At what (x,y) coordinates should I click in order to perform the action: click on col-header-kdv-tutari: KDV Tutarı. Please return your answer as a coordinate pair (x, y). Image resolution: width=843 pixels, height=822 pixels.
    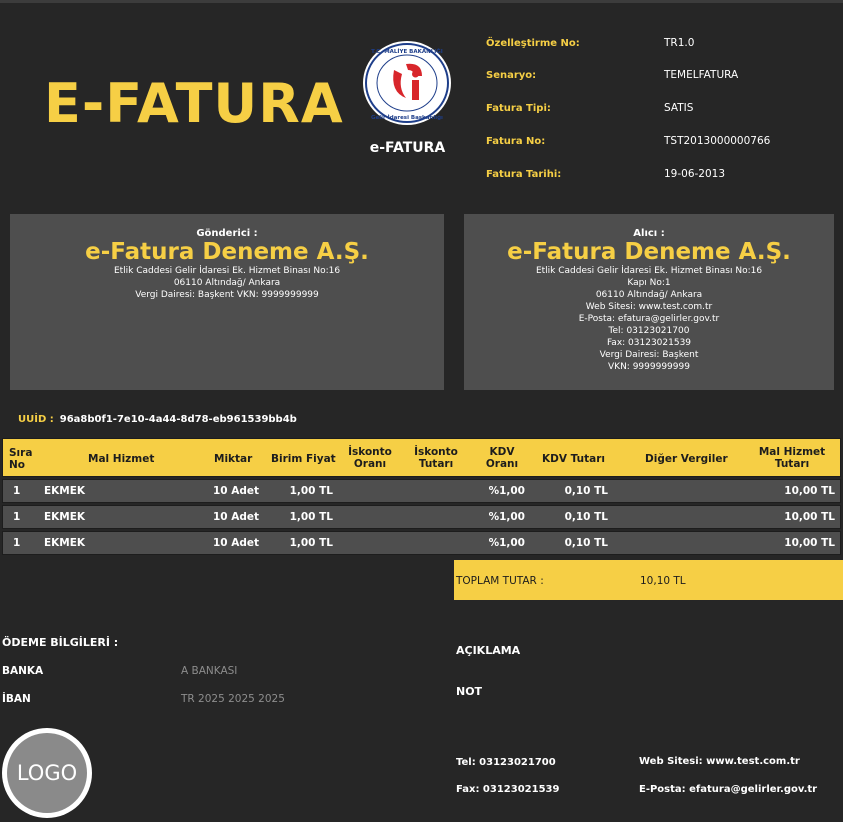
    Looking at the image, I should click on (573, 459).